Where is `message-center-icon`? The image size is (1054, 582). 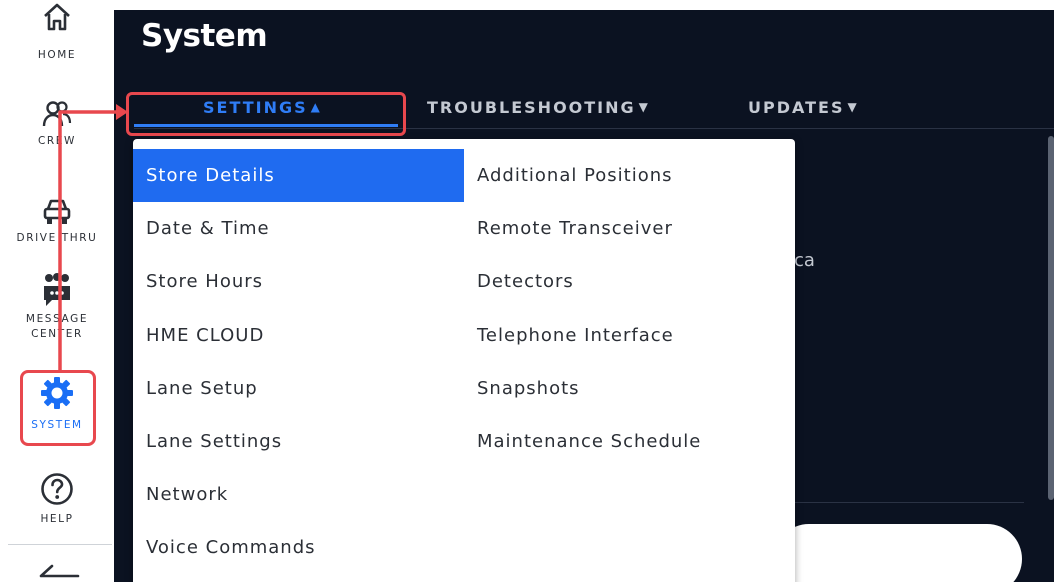
message-center-icon is located at coordinates (57, 289).